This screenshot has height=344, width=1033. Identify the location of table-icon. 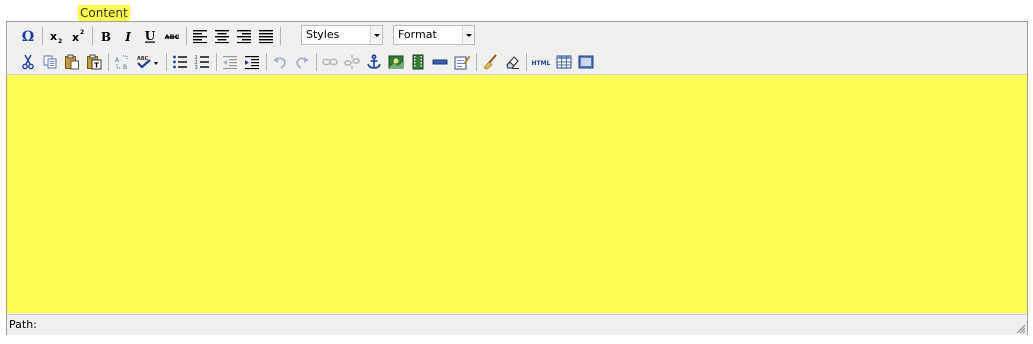
(564, 62).